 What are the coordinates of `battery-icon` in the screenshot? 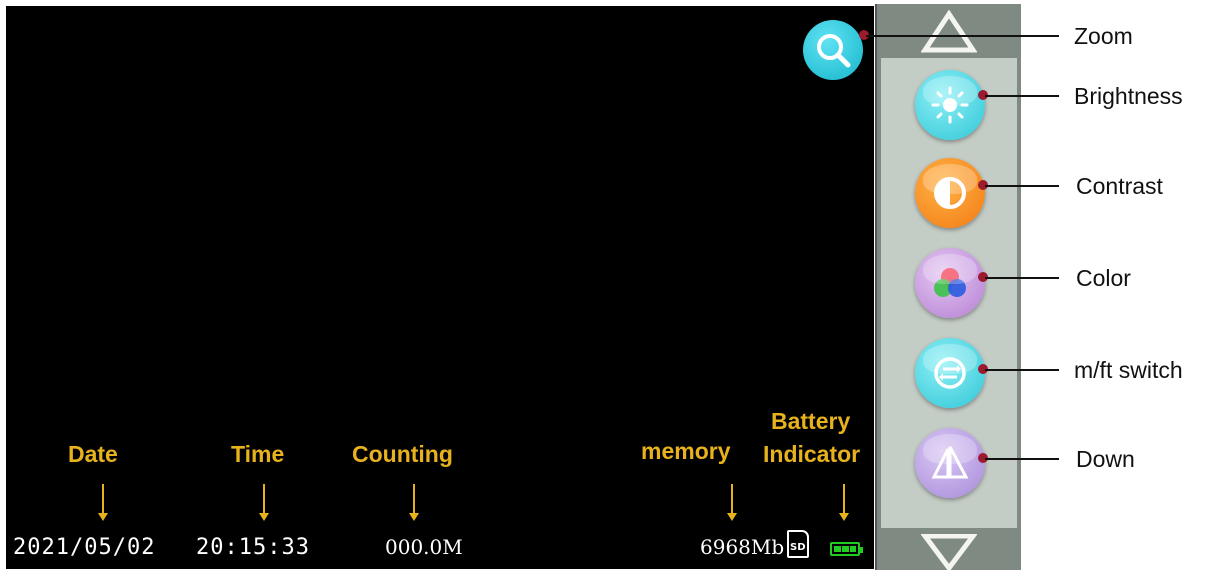 It's located at (846, 549).